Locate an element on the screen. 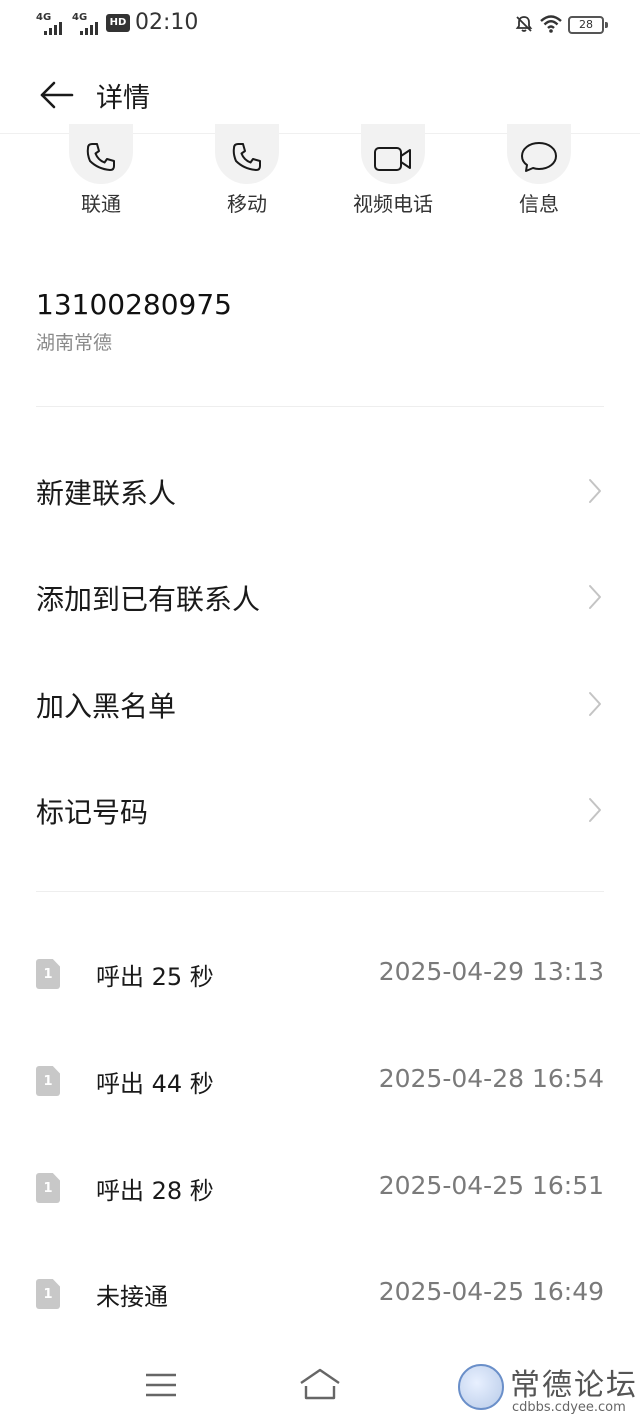 The height and width of the screenshot is (1422, 640). call-unicom-button: 联通 is located at coordinates (101, 172).